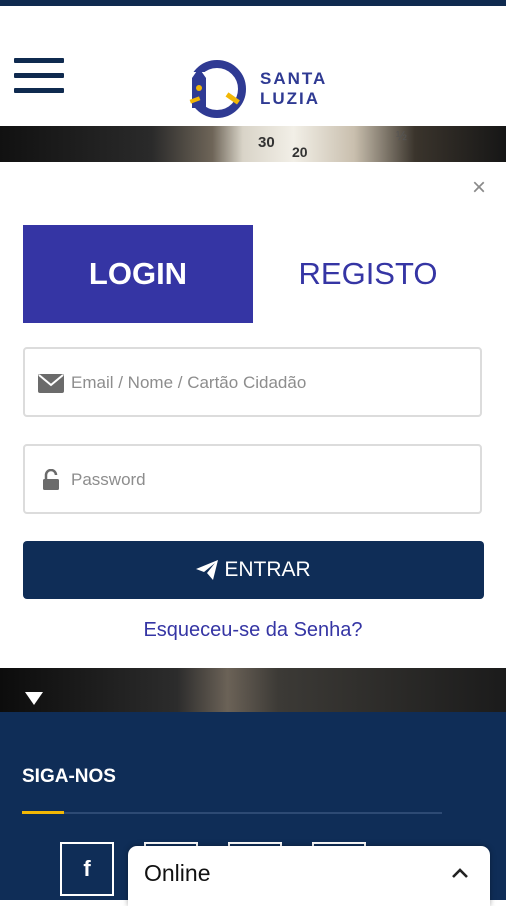  Describe the element at coordinates (300, 152) in the screenshot. I see `hero-dial-number: 20` at that location.